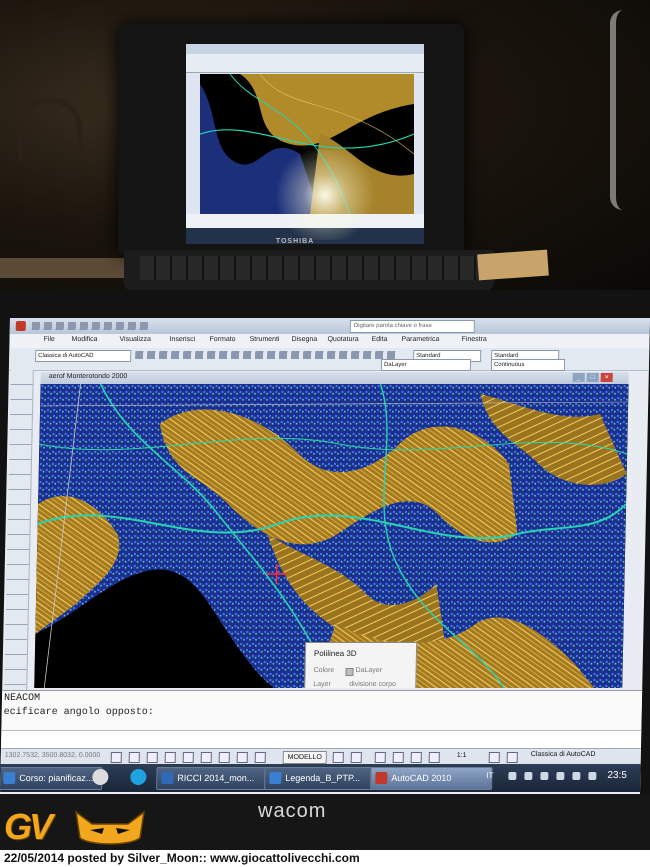 Image resolution: width=650 pixels, height=867 pixels. Describe the element at coordinates (335, 653) in the screenshot. I see `tooltip-title: Polilinea 3D` at that location.